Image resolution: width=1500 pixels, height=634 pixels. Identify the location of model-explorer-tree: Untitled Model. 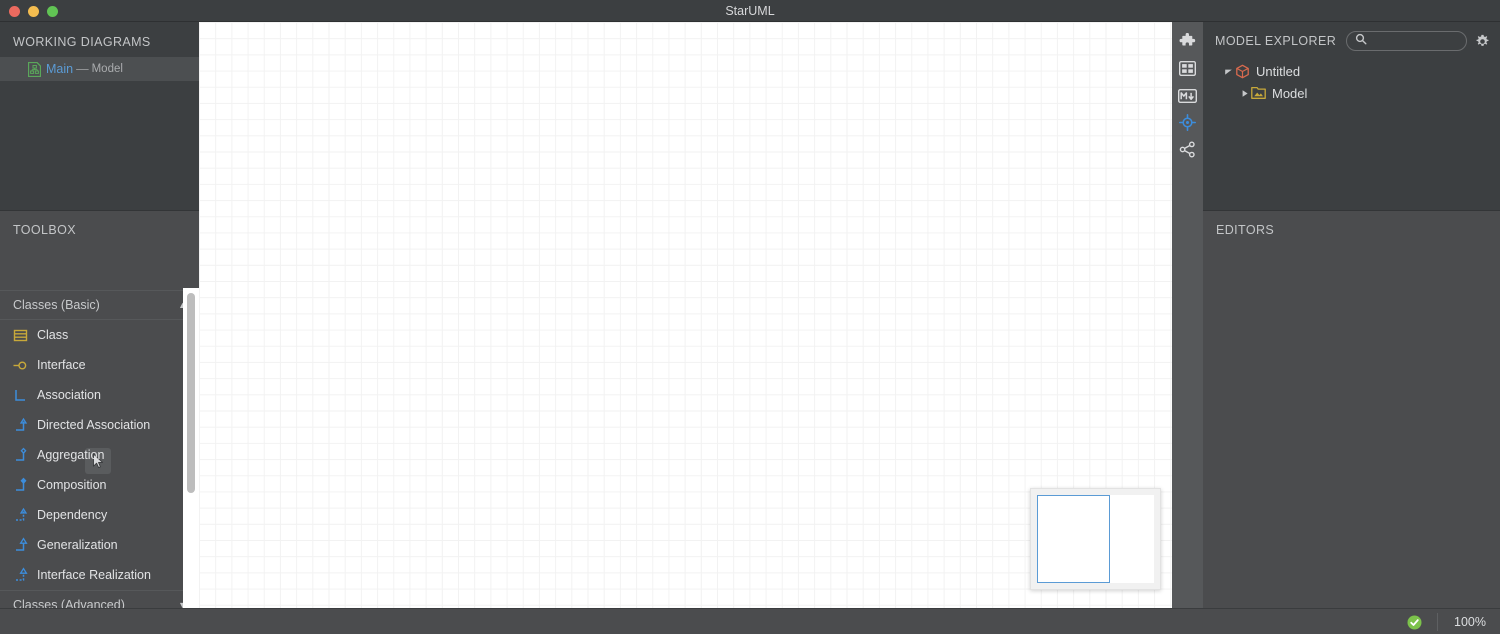
(1351, 82).